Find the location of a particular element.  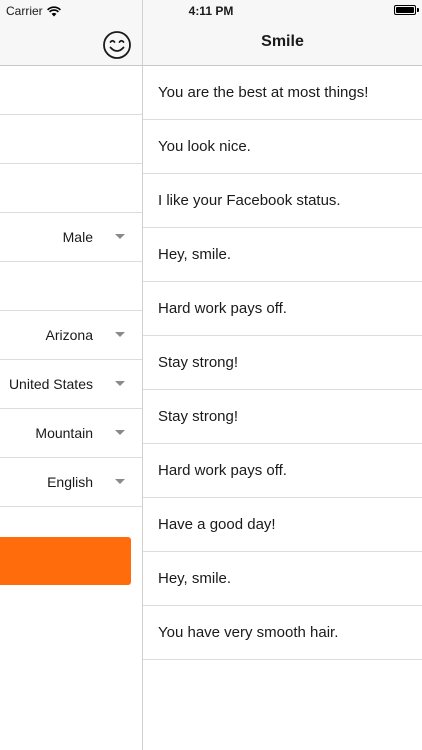

battery-level is located at coordinates (405, 10).